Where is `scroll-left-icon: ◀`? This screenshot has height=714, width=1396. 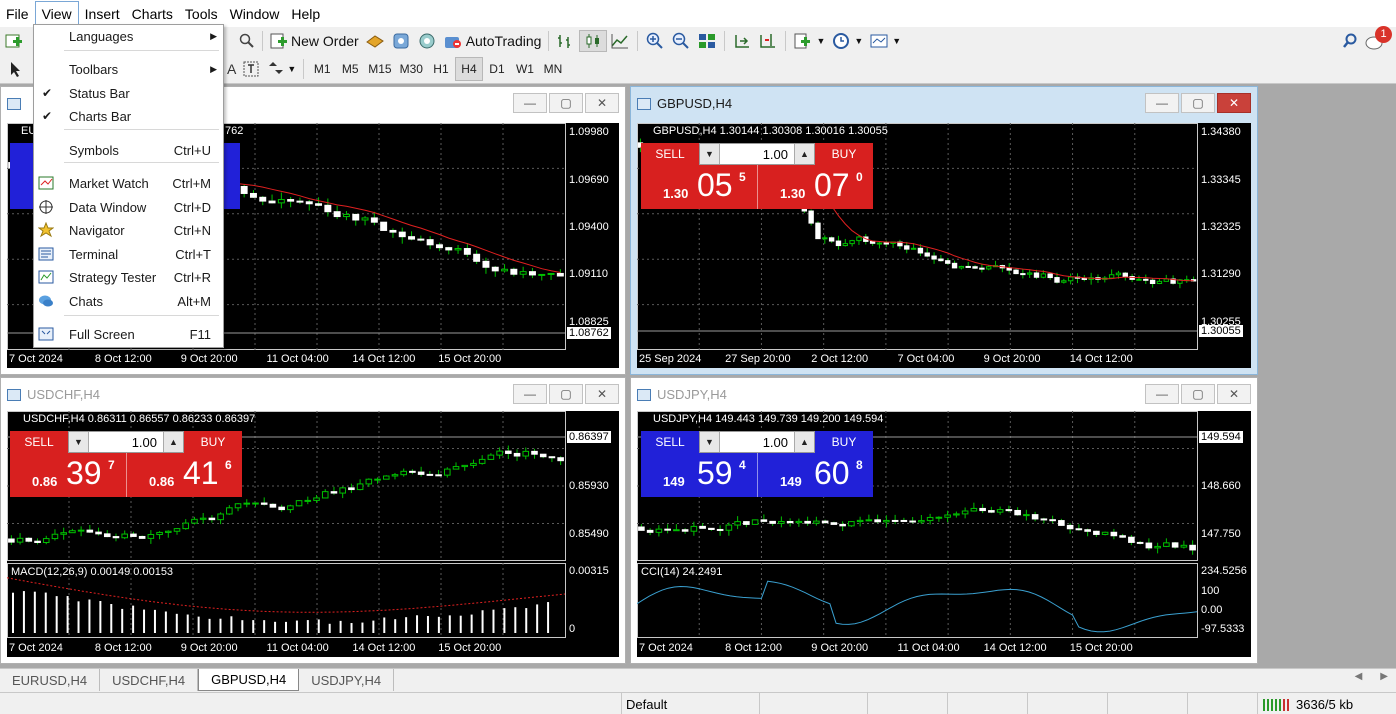
scroll-left-icon: ◀ is located at coordinates (1359, 676).